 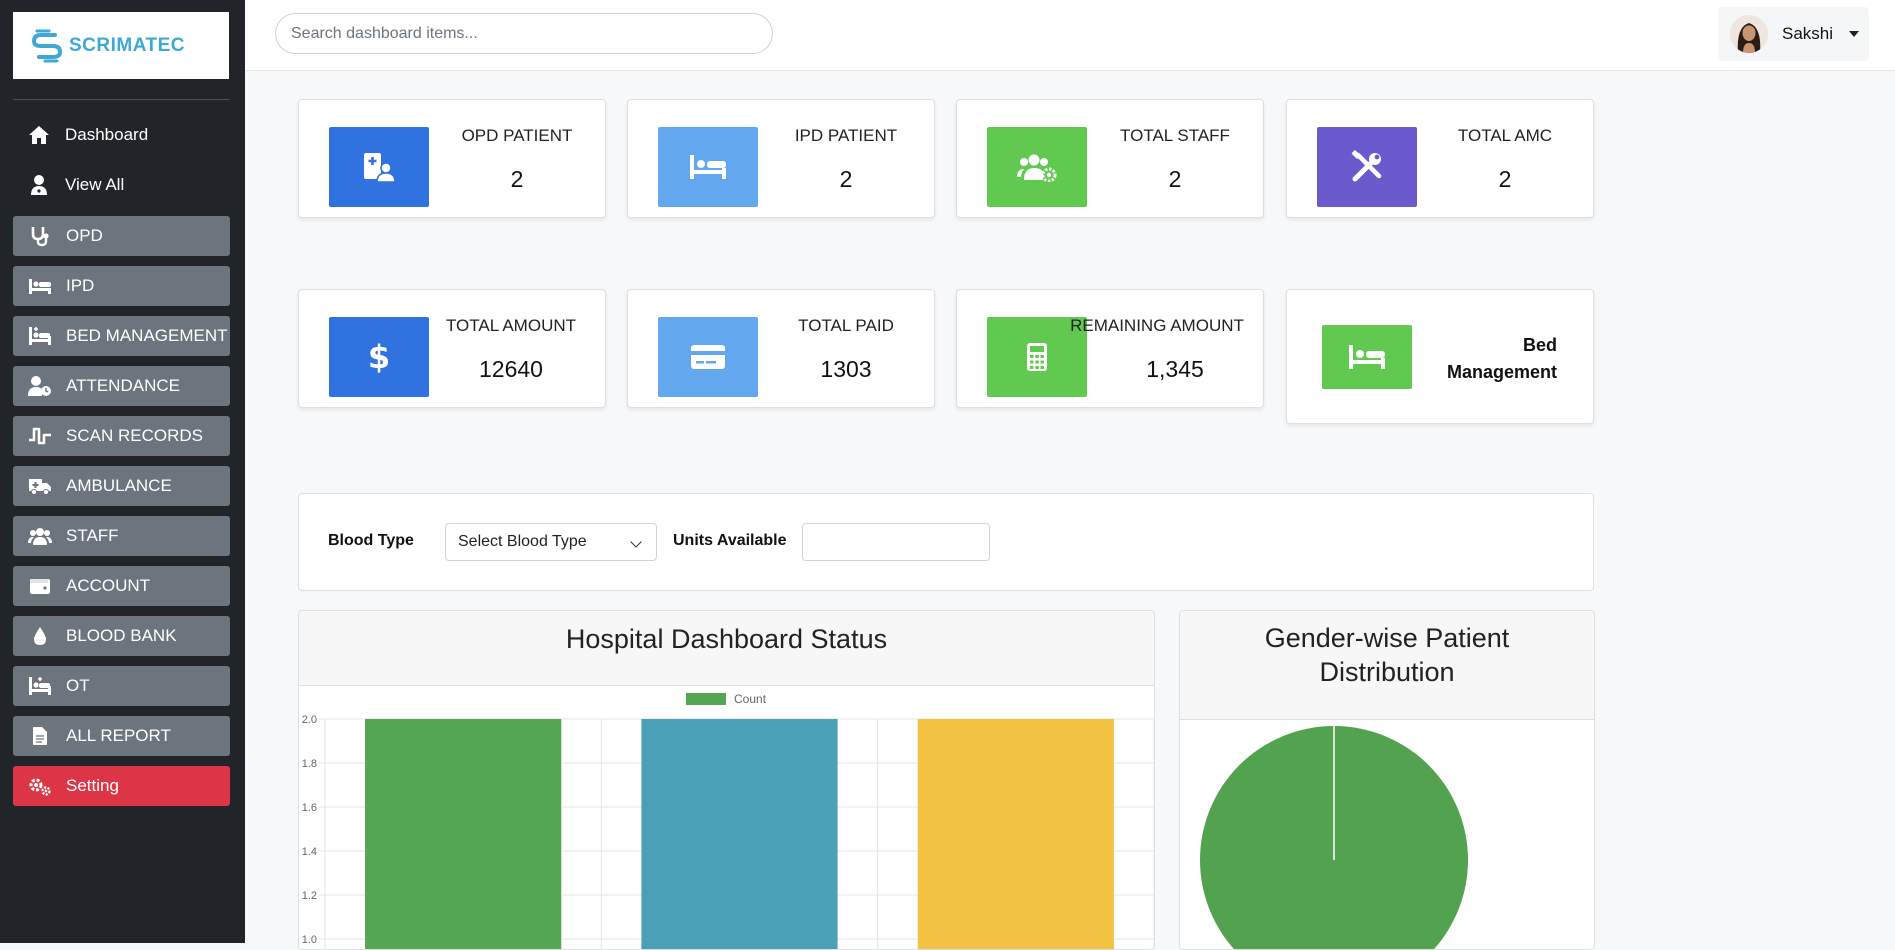 I want to click on avatar, so click(x=1749, y=34).